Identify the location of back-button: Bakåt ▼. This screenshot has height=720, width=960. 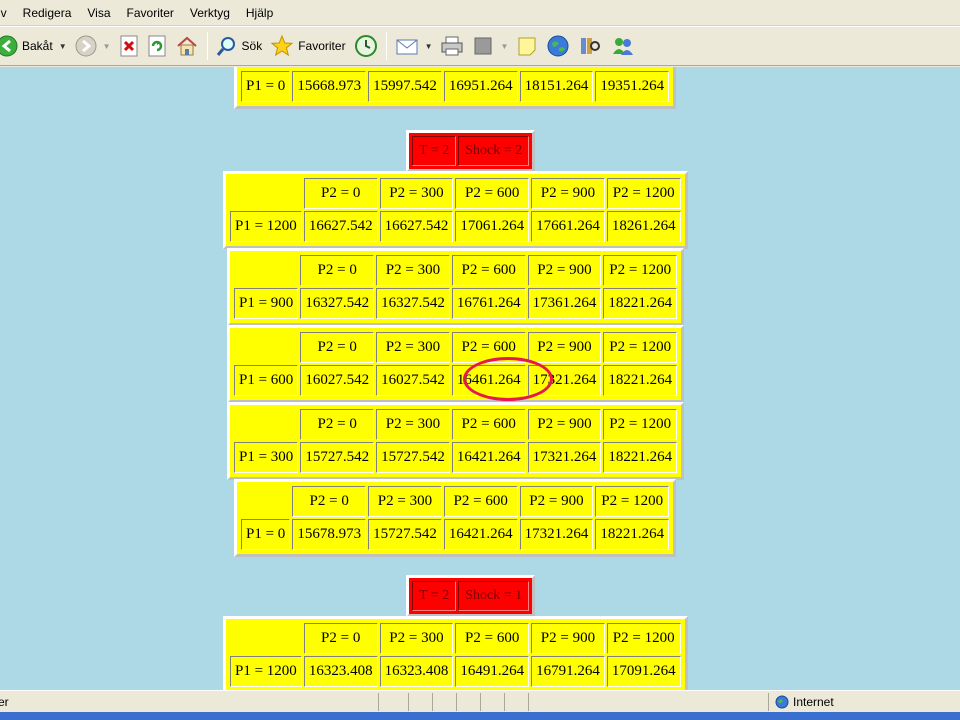
(35, 46).